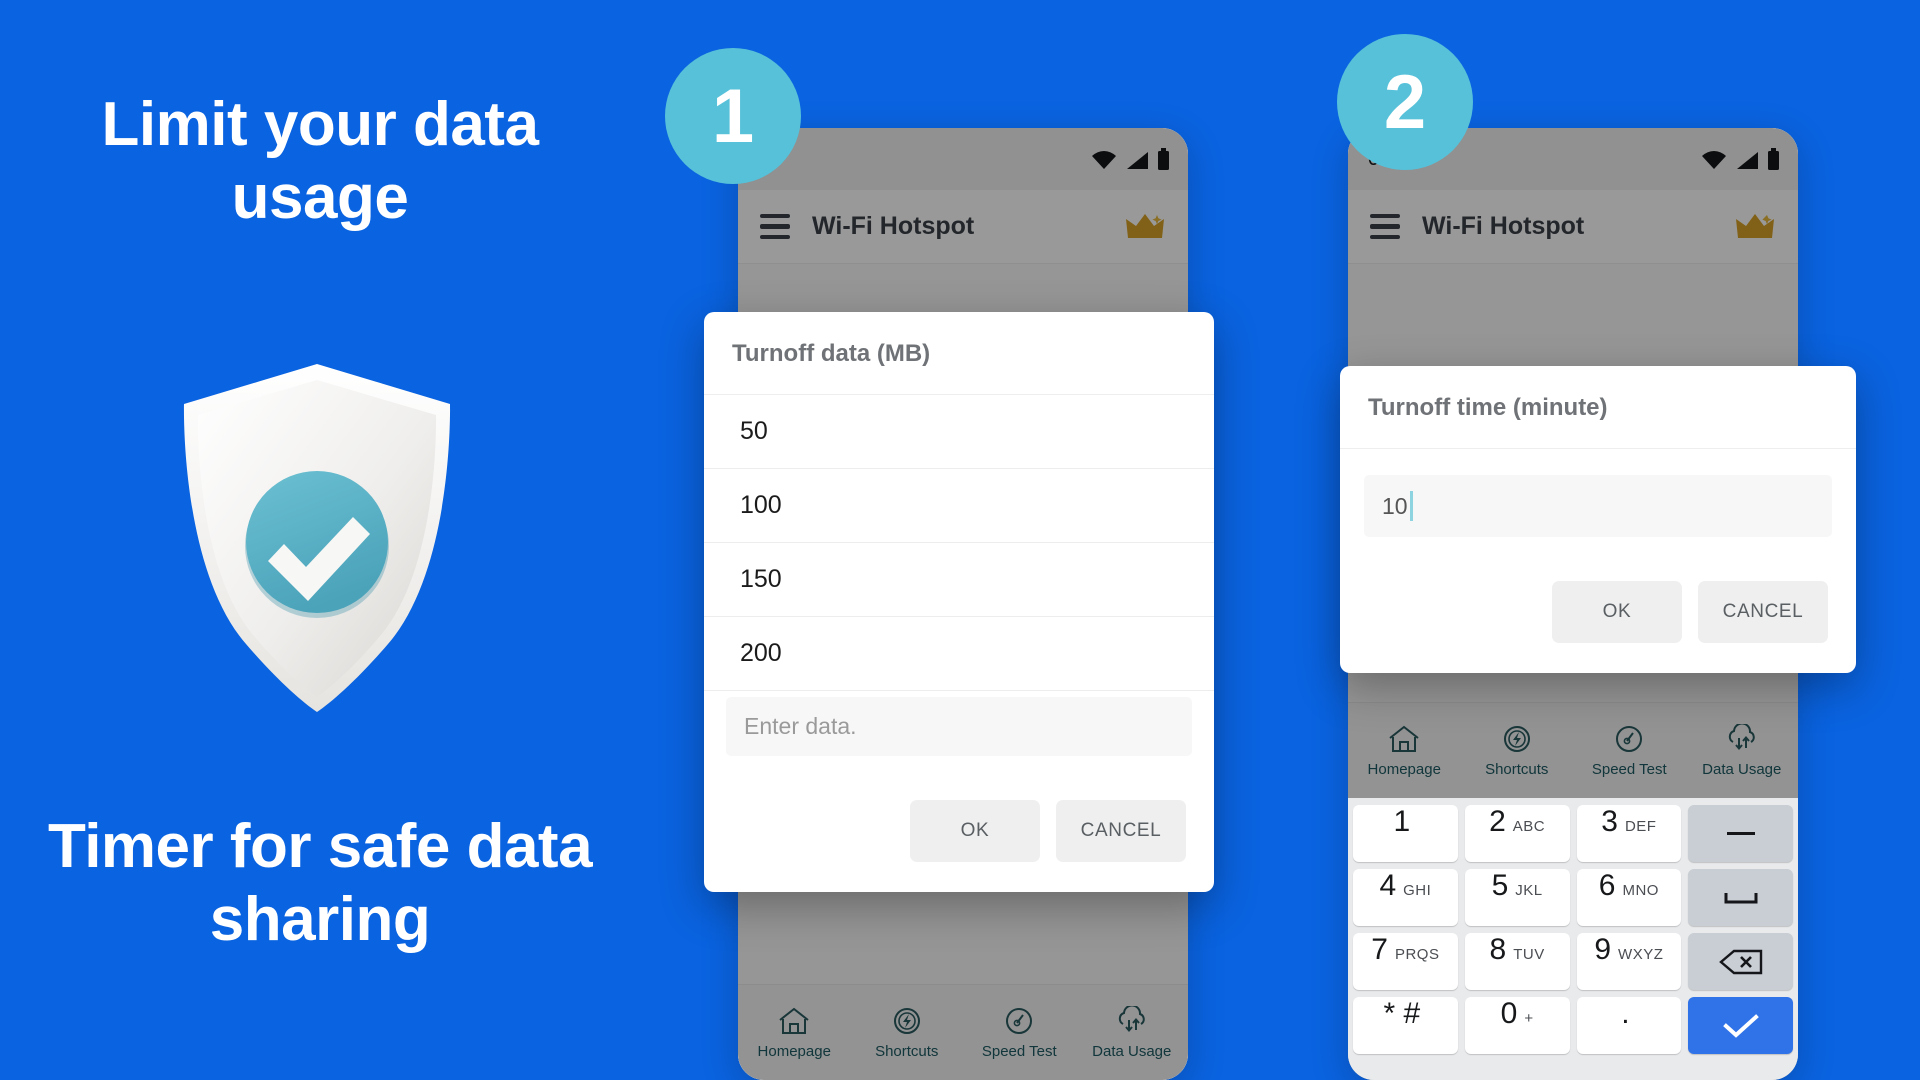 The width and height of the screenshot is (1920, 1080). What do you see at coordinates (1417, 954) in the screenshot?
I see `key-sublabel: PRQS` at bounding box center [1417, 954].